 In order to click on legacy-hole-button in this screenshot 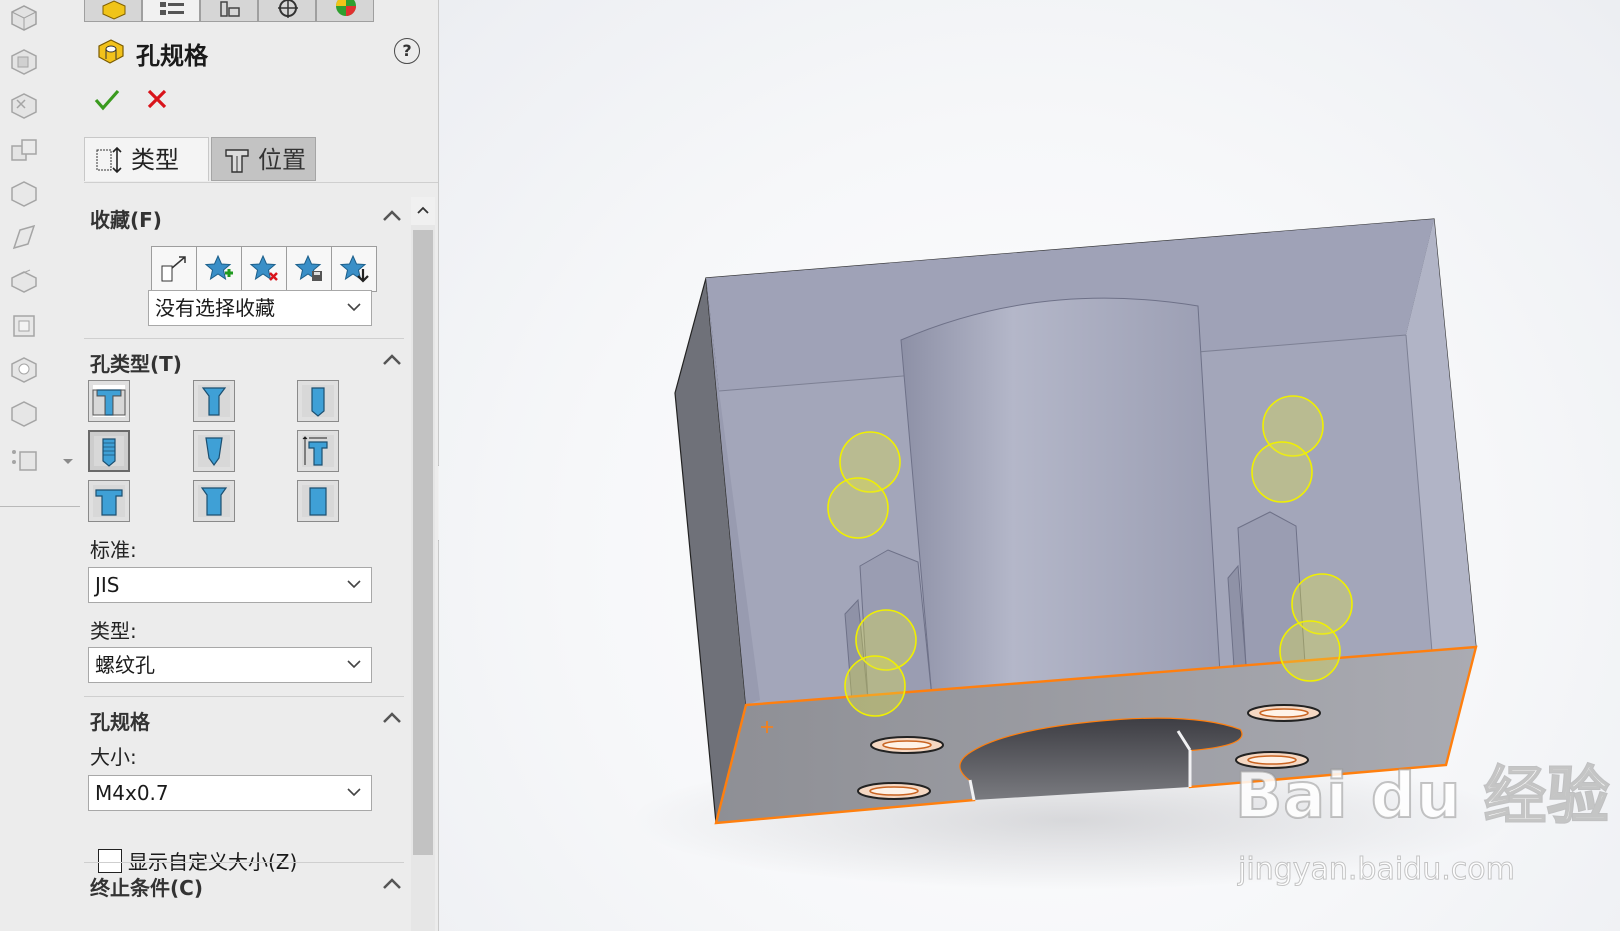, I will do `click(318, 451)`.